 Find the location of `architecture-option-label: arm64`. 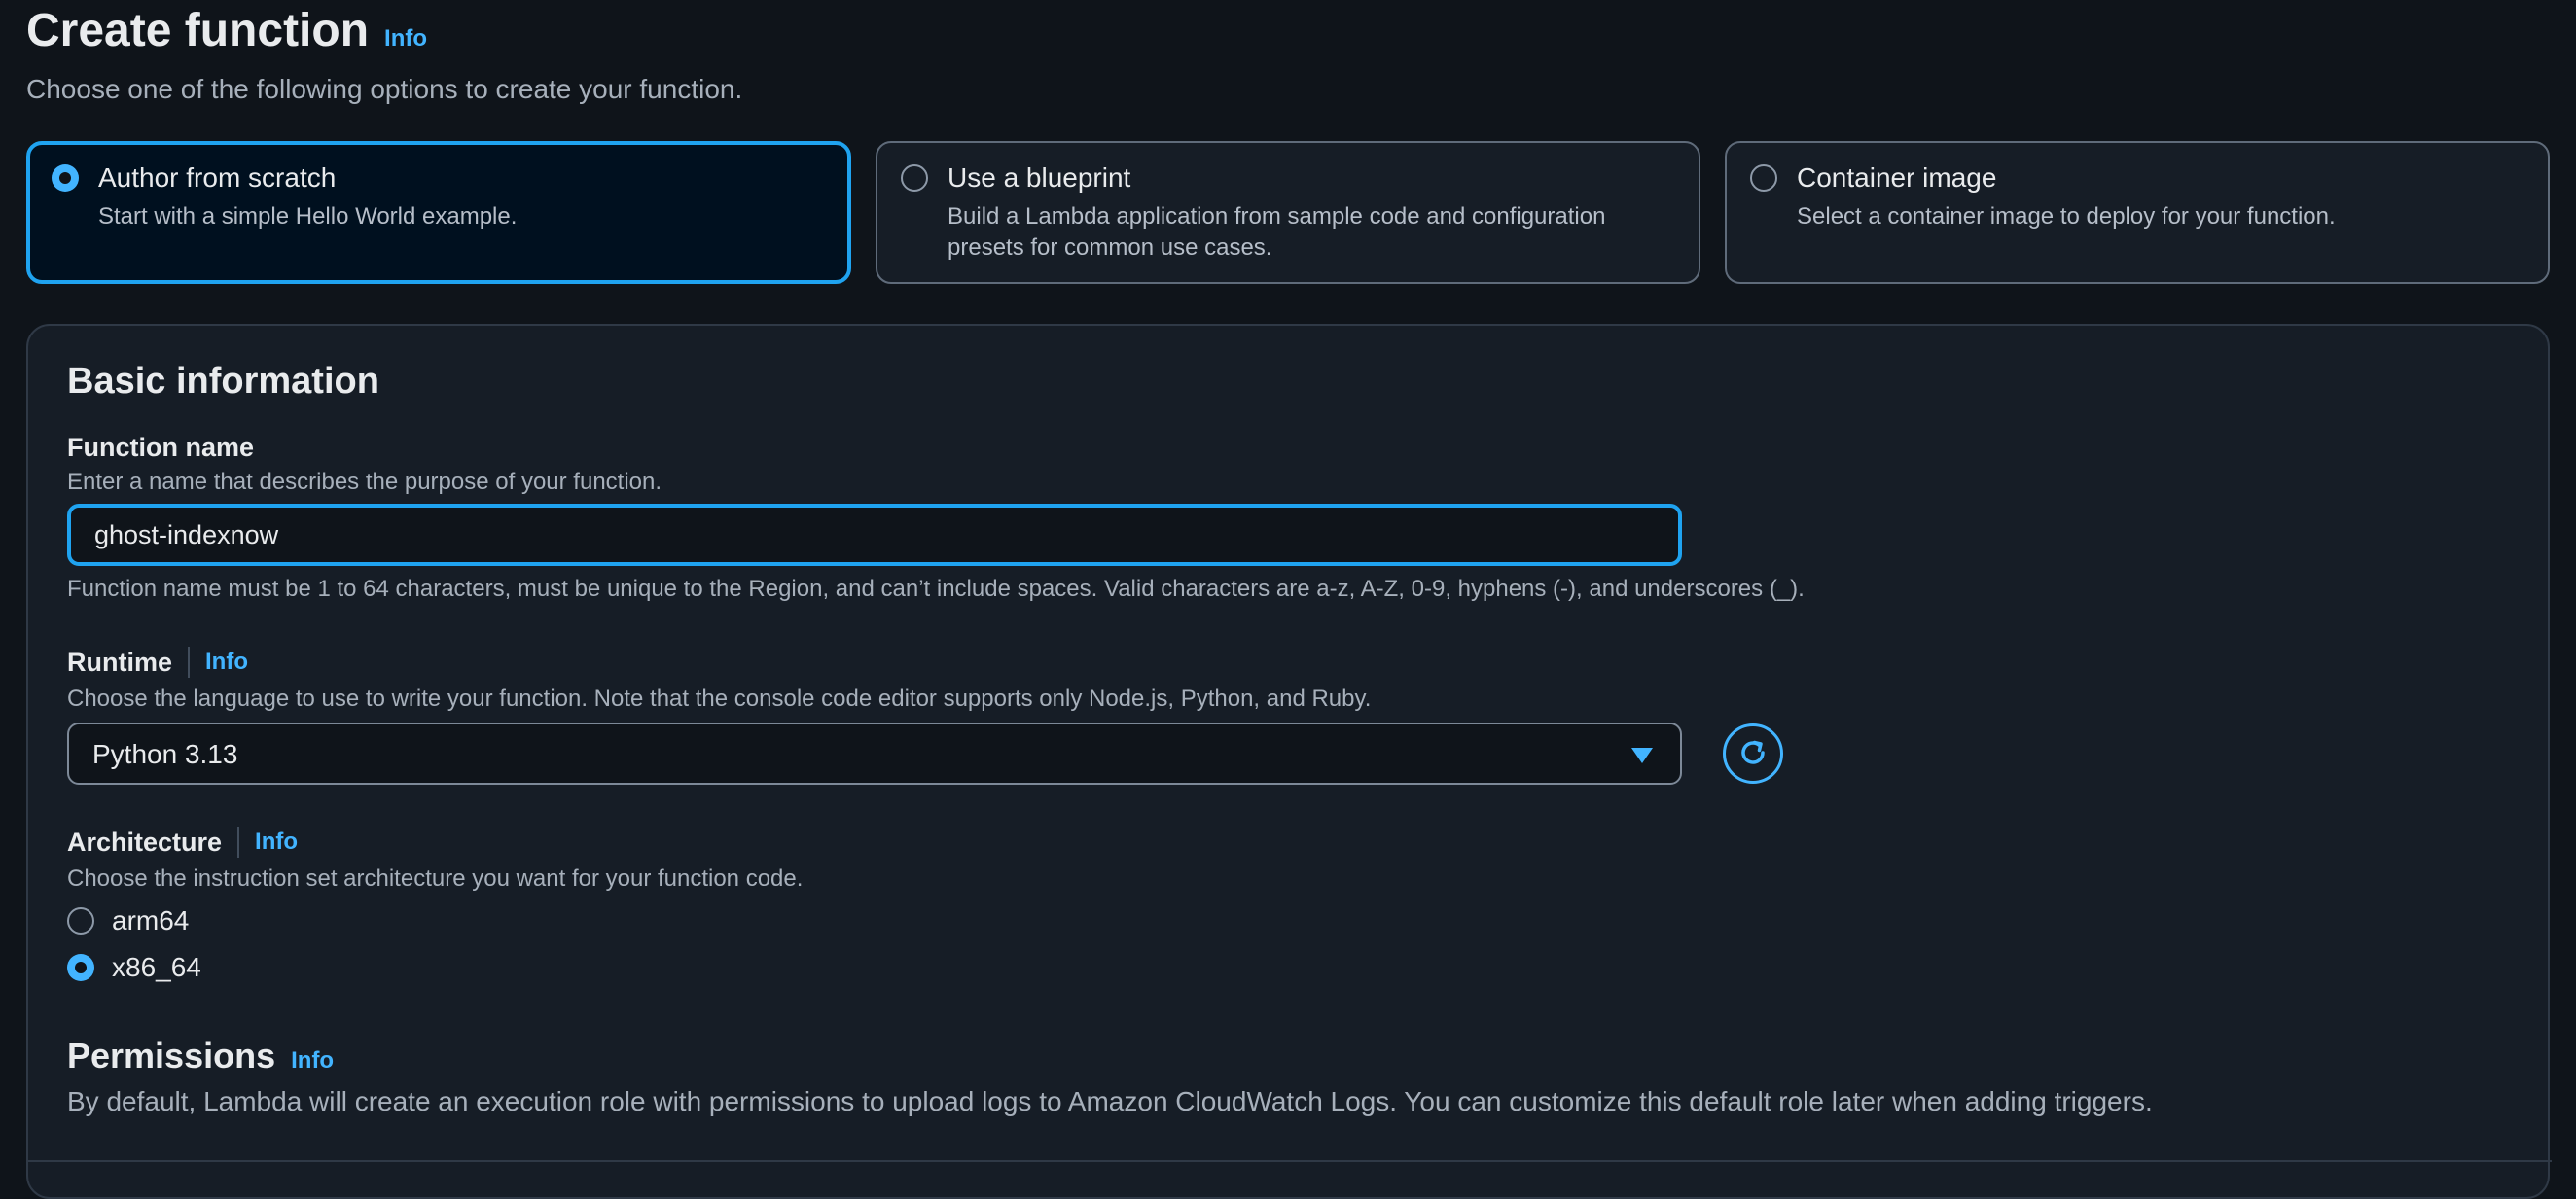

architecture-option-label: arm64 is located at coordinates (151, 920).